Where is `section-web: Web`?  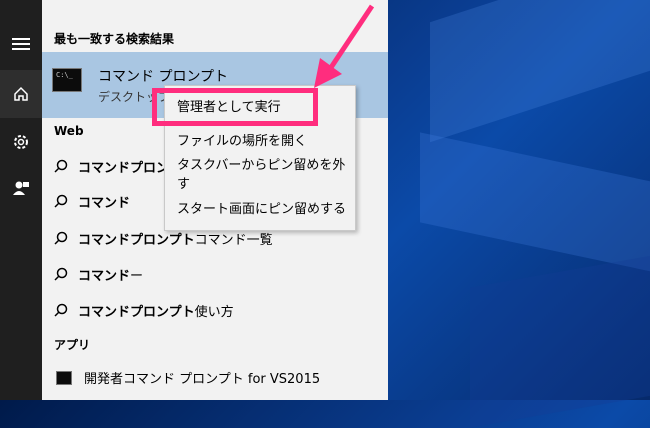
section-web: Web is located at coordinates (69, 131).